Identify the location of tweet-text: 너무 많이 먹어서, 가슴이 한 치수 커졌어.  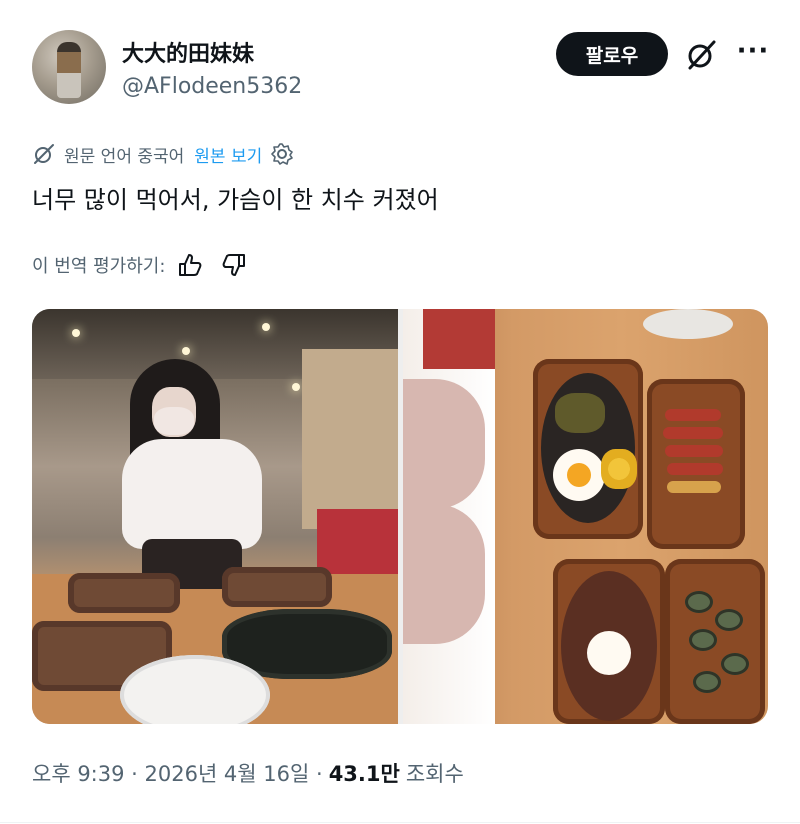
(235, 200).